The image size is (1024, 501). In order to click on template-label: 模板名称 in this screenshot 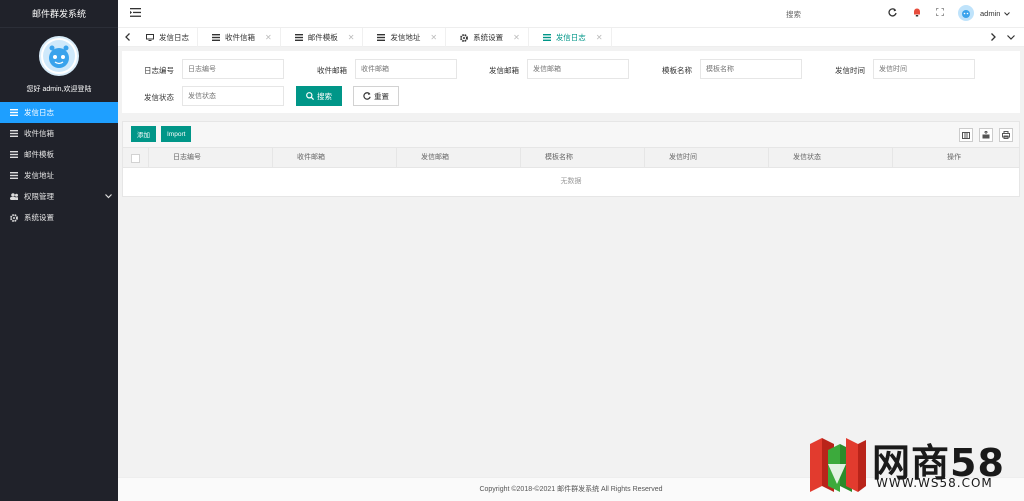, I will do `click(677, 70)`.